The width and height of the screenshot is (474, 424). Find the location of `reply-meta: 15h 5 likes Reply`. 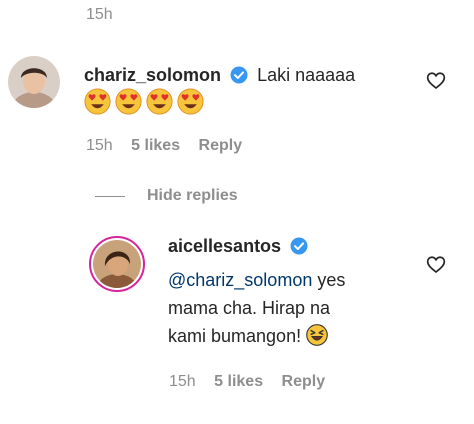

reply-meta: 15h 5 likes Reply is located at coordinates (247, 382).